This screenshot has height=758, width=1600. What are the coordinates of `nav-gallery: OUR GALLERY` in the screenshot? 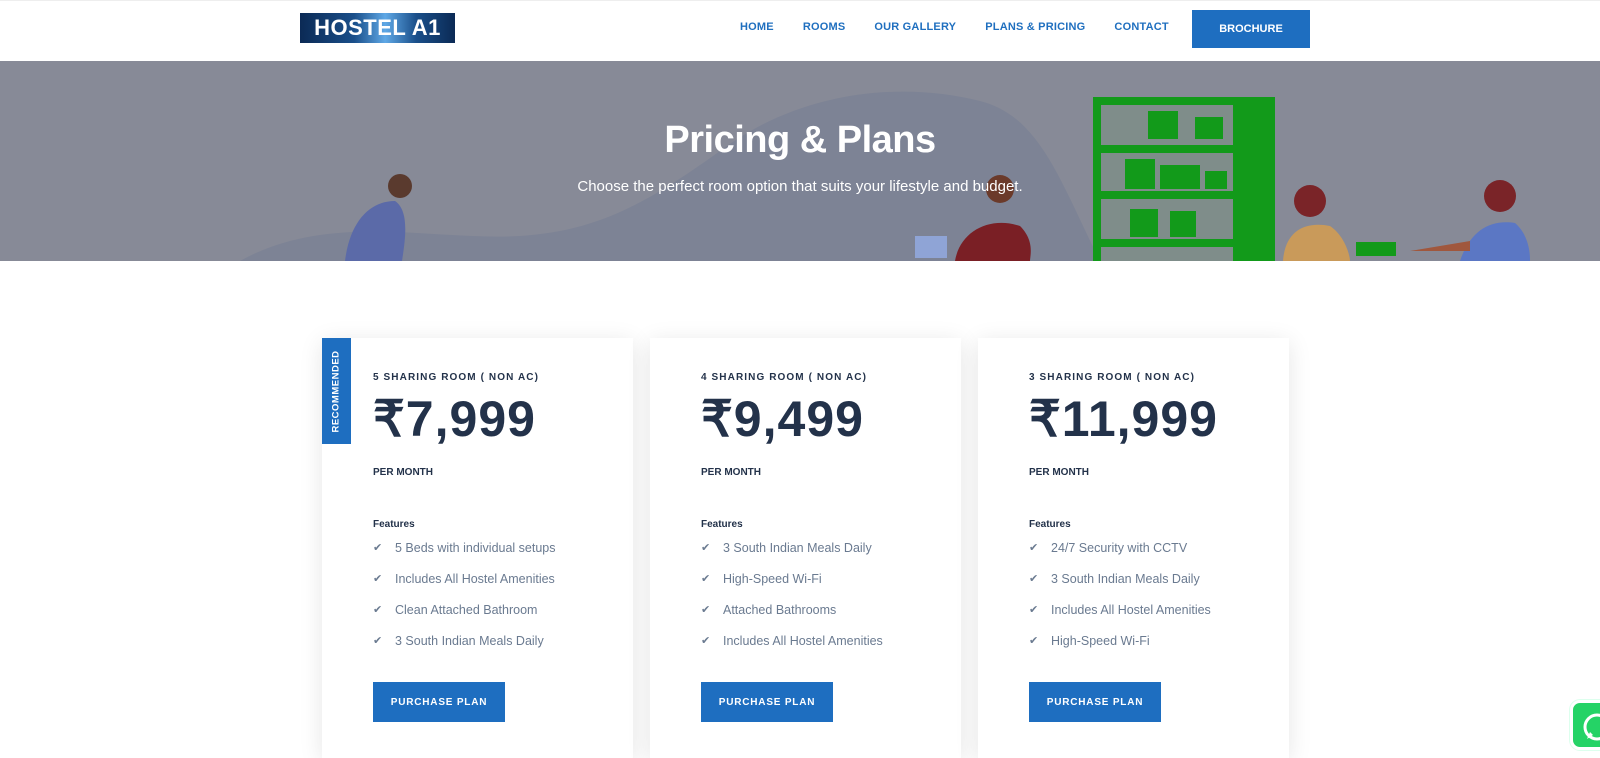 It's located at (915, 27).